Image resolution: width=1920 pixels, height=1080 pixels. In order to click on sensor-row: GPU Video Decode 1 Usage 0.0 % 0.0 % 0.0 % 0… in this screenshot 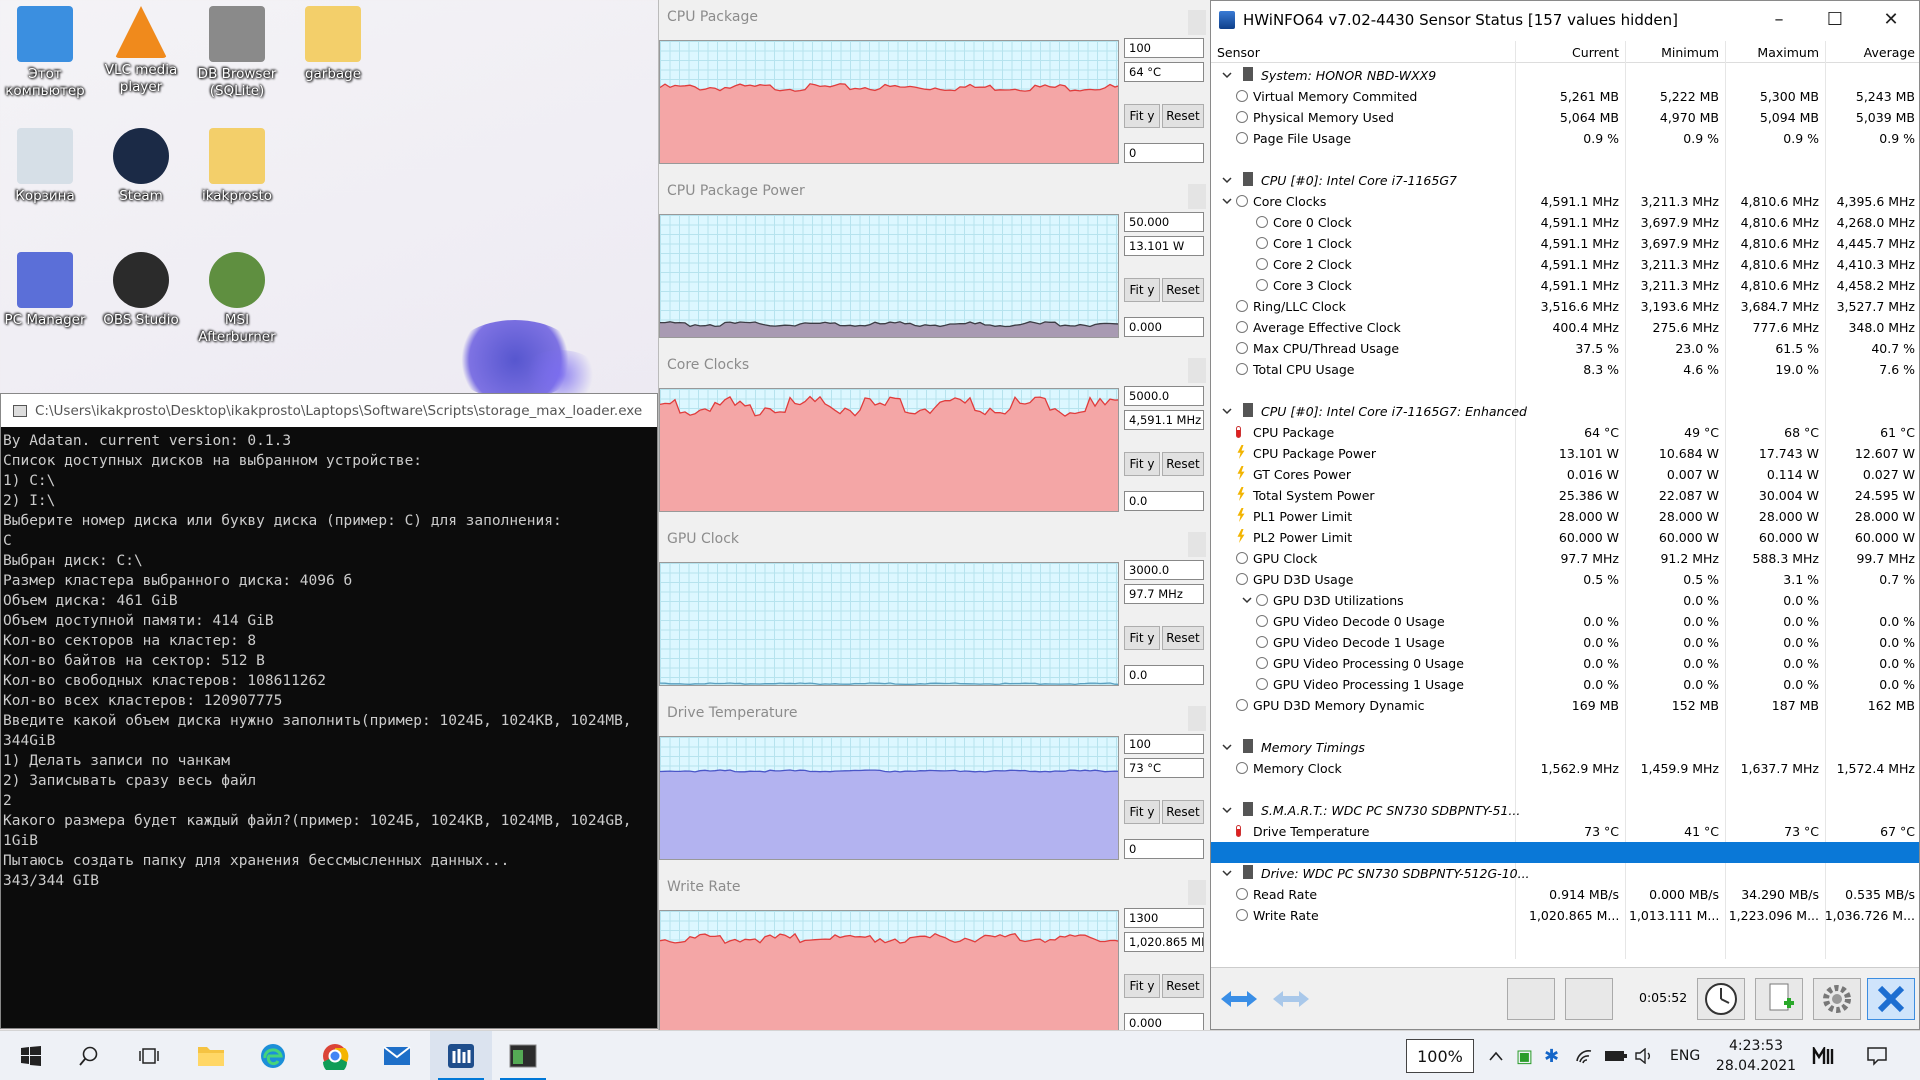, I will do `click(1565, 642)`.